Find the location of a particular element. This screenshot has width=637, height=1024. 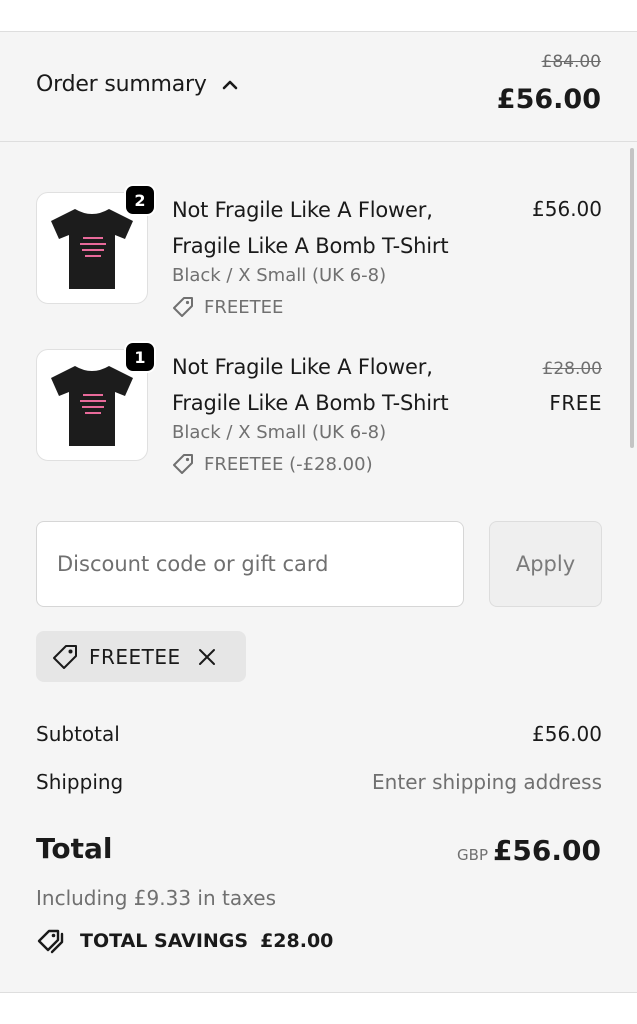

close-icon is located at coordinates (206, 656).